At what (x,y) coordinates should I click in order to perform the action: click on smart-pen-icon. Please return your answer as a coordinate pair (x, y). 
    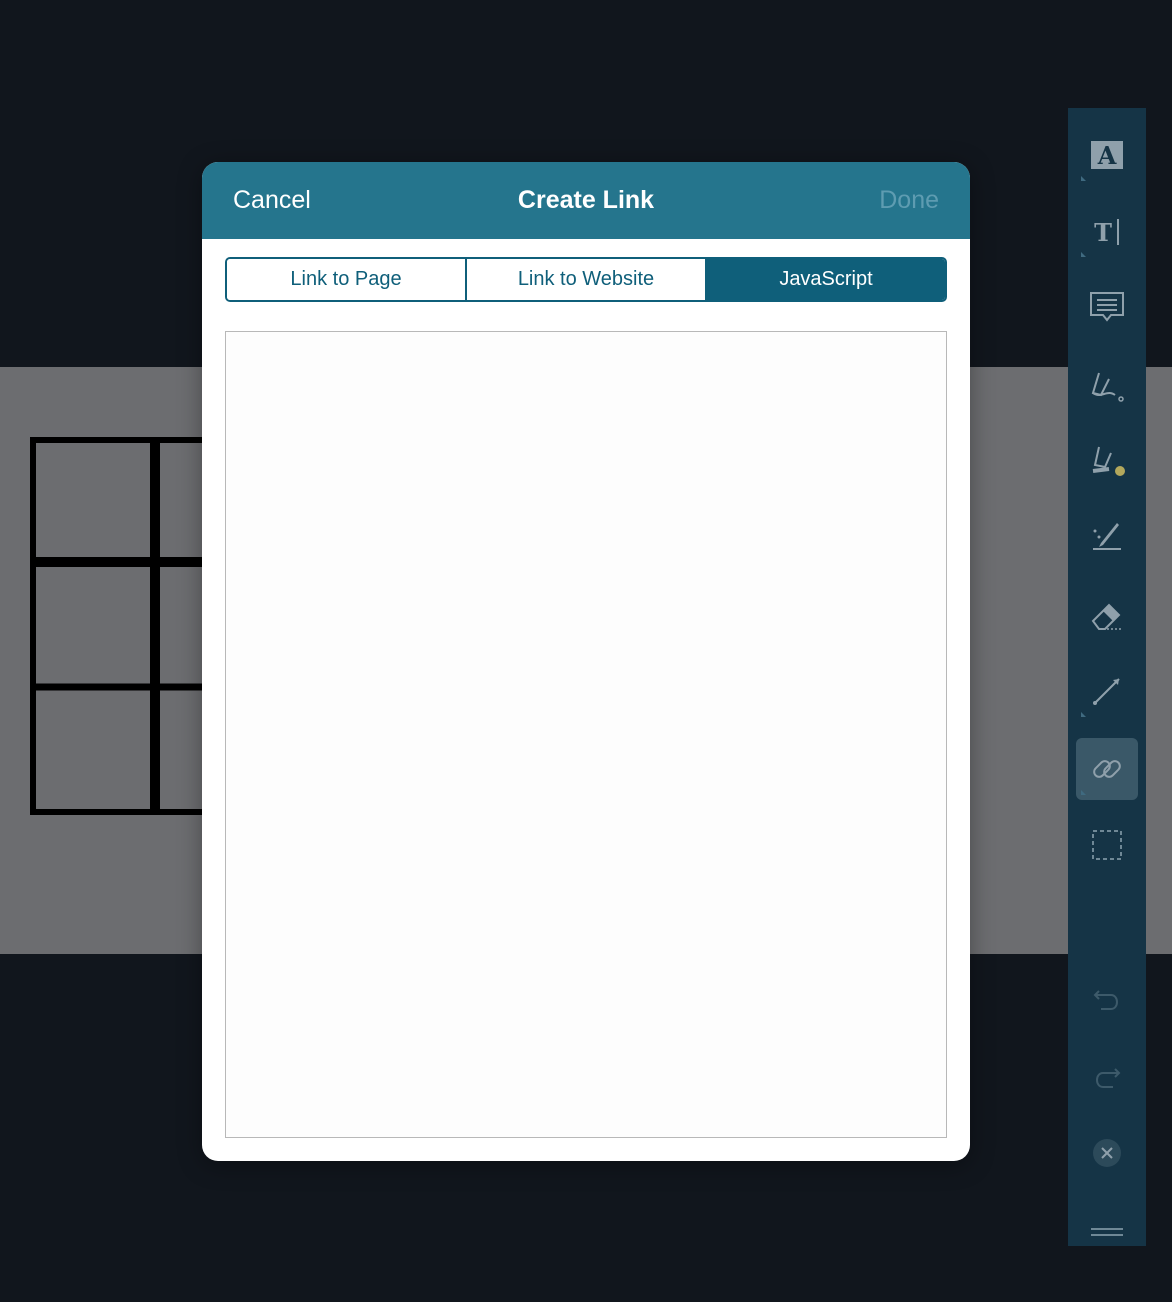
    Looking at the image, I should click on (1107, 536).